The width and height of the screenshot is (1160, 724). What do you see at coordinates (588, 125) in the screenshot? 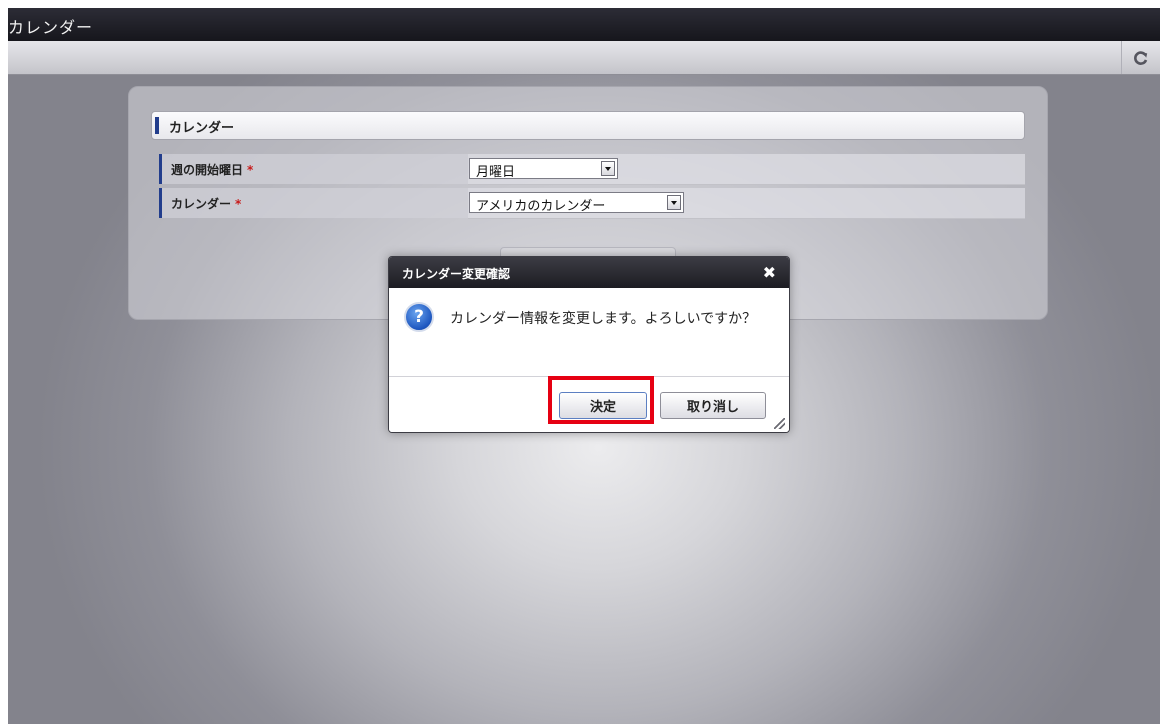
I see `section-header: カレンダー` at bounding box center [588, 125].